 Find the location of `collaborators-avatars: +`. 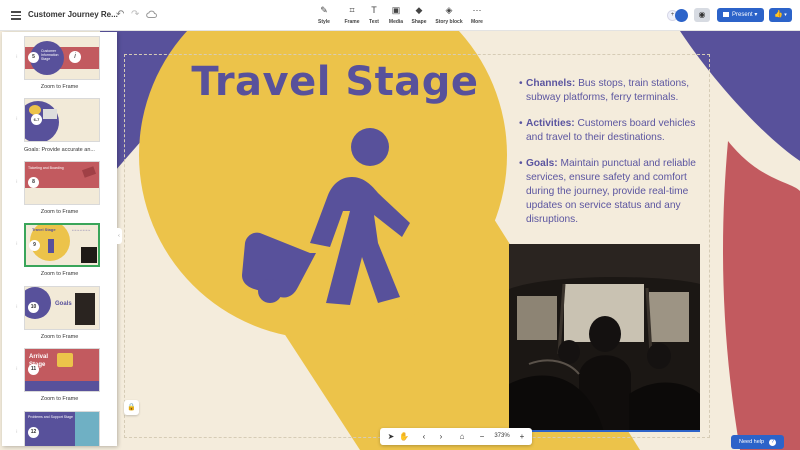

collaborators-avatars: + is located at coordinates (678, 15).